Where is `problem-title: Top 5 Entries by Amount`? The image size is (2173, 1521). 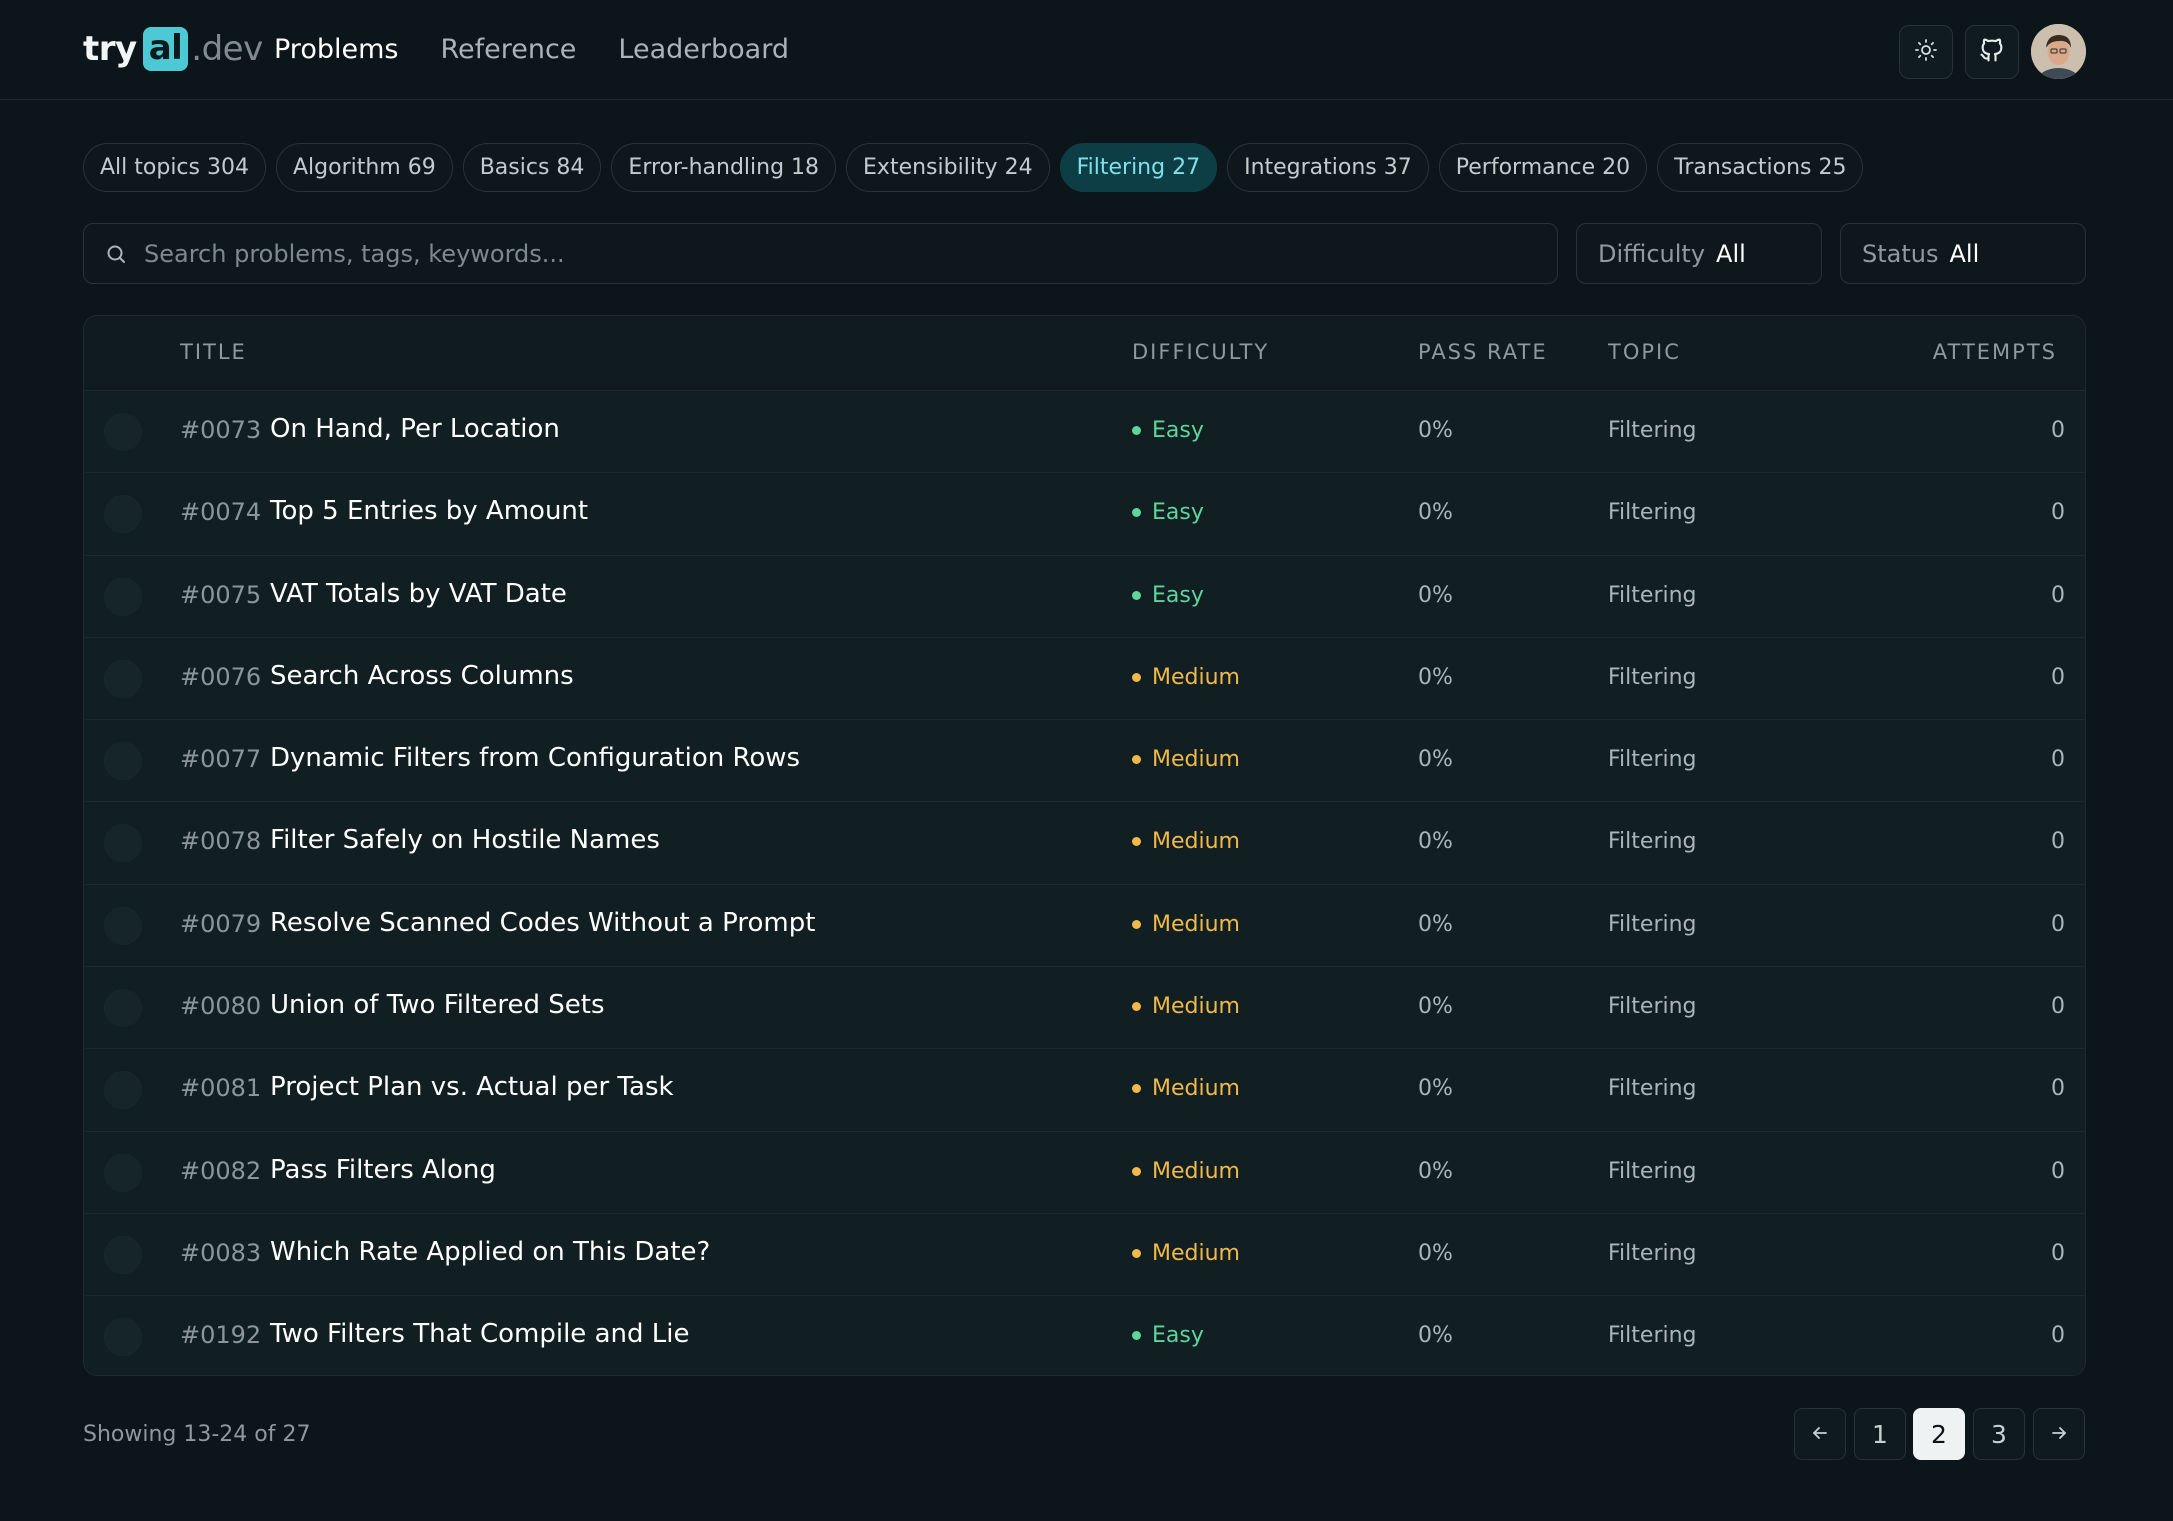 problem-title: Top 5 Entries by Amount is located at coordinates (429, 511).